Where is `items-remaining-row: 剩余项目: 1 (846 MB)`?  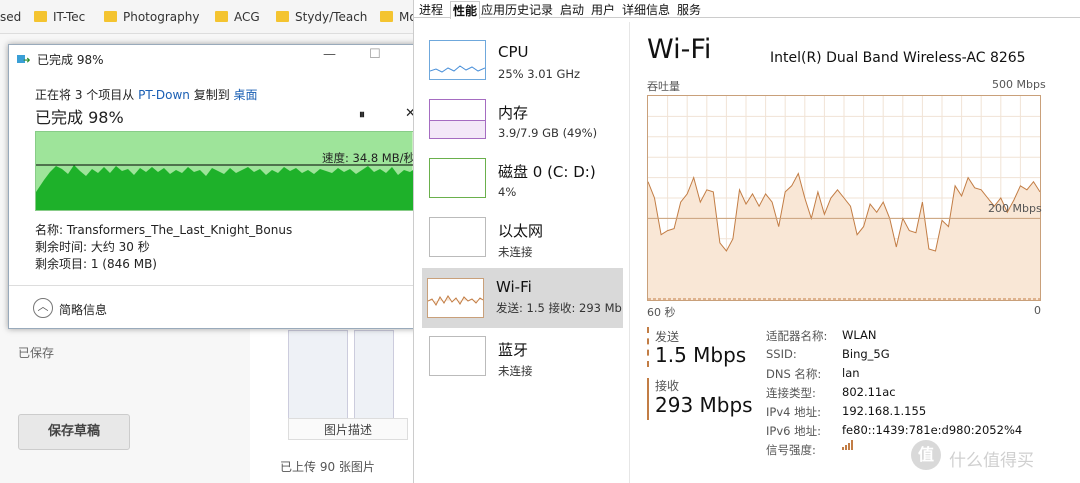 items-remaining-row: 剩余项目: 1 (846 MB) is located at coordinates (96, 263).